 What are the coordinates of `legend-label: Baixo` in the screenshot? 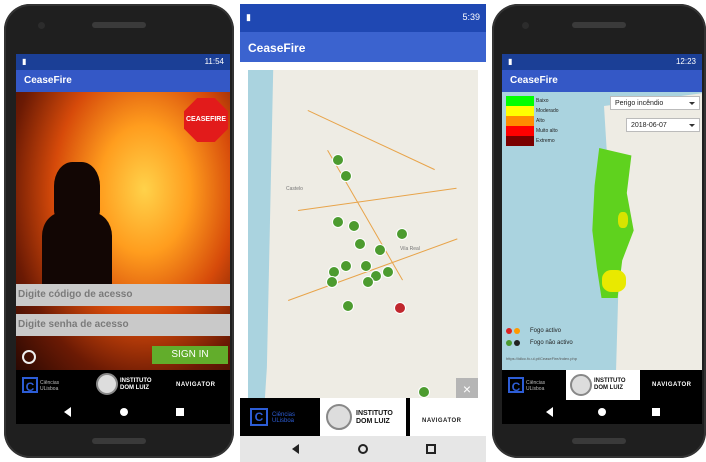 It's located at (542, 101).